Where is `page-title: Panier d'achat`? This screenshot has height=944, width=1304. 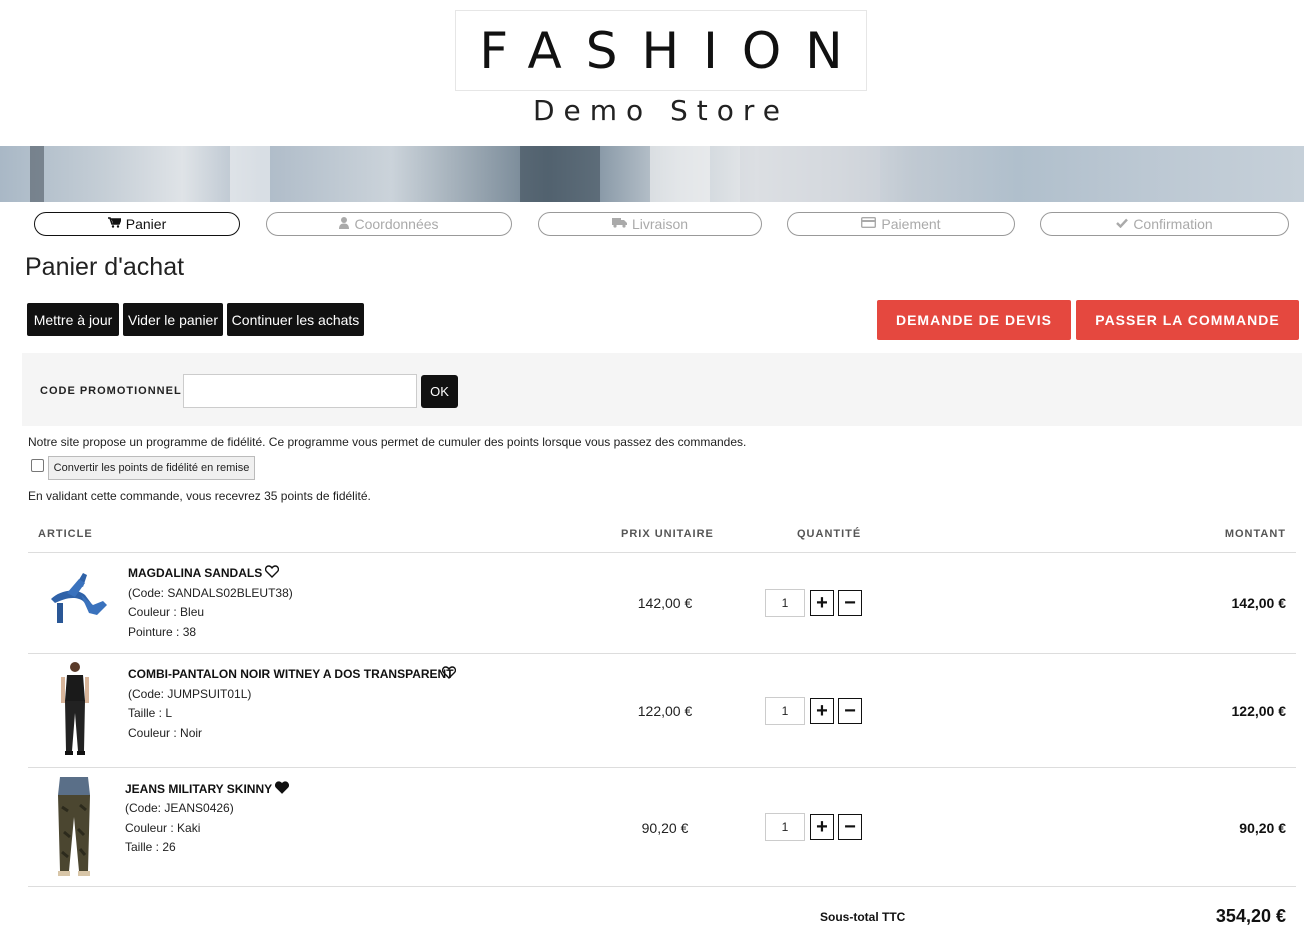
page-title: Panier d'achat is located at coordinates (105, 267).